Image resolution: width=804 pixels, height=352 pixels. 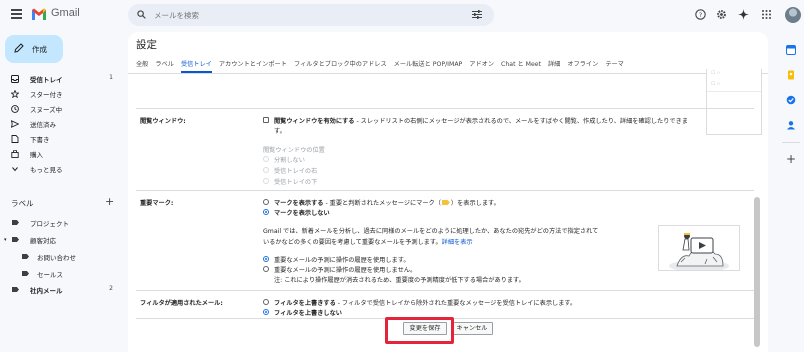 What do you see at coordinates (46, 291) in the screenshot?
I see `sidebar-item-label: 社内メール` at bounding box center [46, 291].